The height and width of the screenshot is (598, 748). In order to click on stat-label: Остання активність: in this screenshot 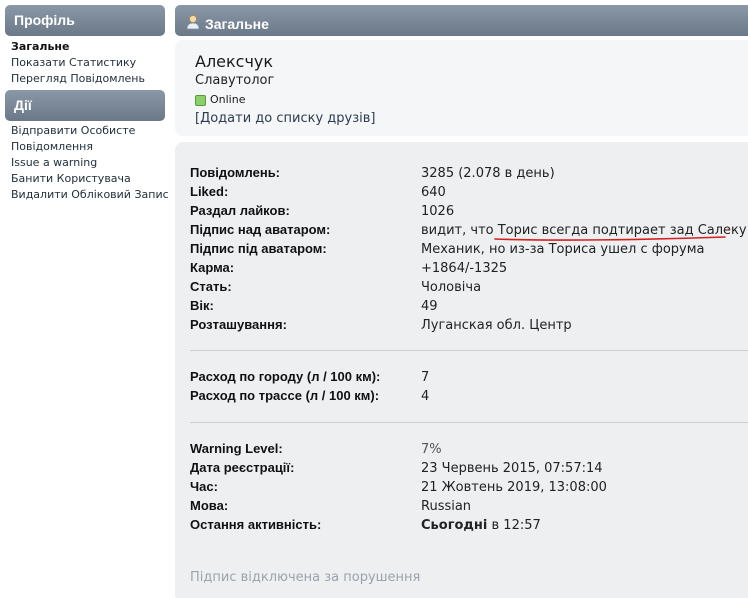, I will do `click(256, 524)`.